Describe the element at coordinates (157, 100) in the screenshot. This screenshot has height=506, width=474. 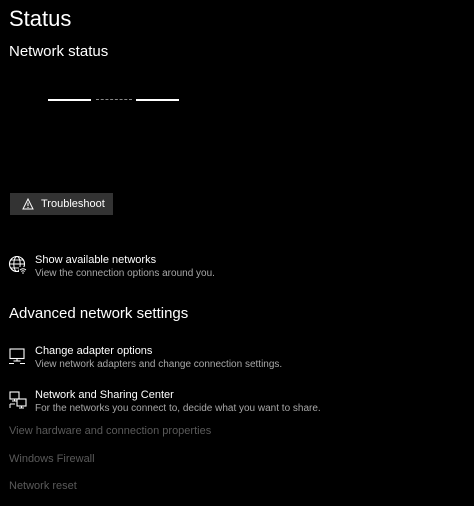
I see `connection-line-right` at that location.